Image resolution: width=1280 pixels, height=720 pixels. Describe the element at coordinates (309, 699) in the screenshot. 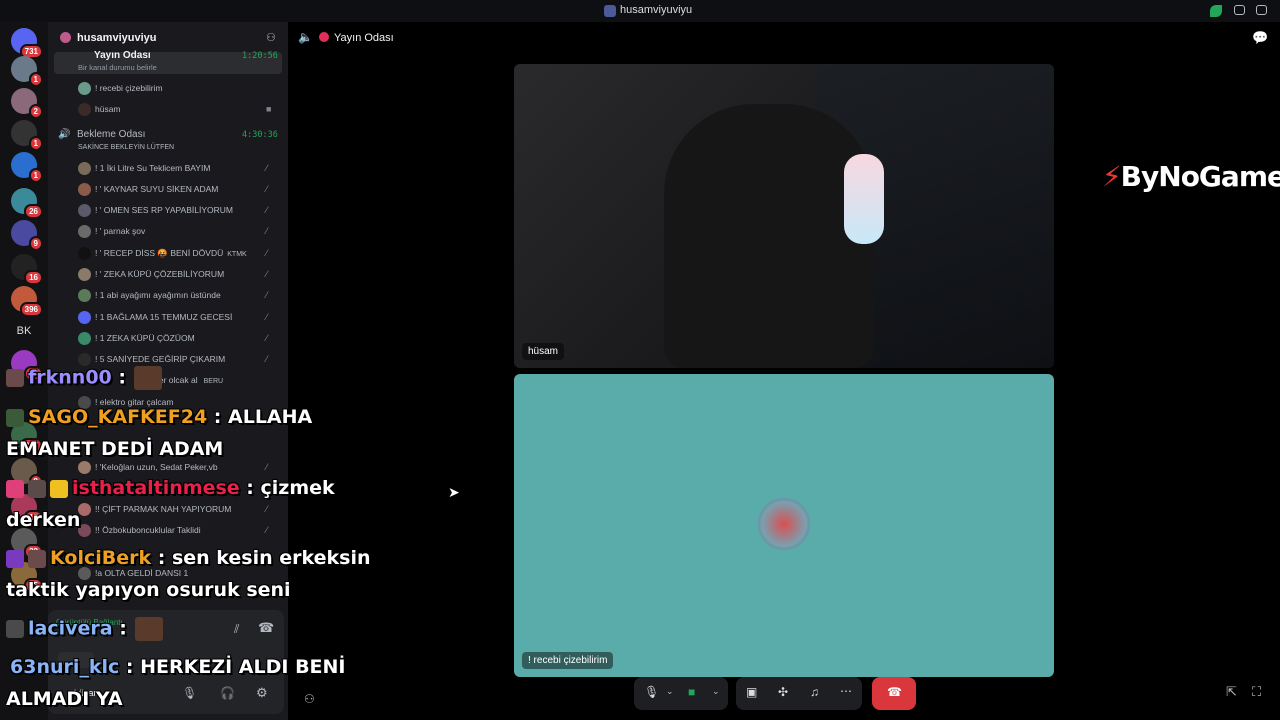

I see `add-person-icon: ⚇` at that location.